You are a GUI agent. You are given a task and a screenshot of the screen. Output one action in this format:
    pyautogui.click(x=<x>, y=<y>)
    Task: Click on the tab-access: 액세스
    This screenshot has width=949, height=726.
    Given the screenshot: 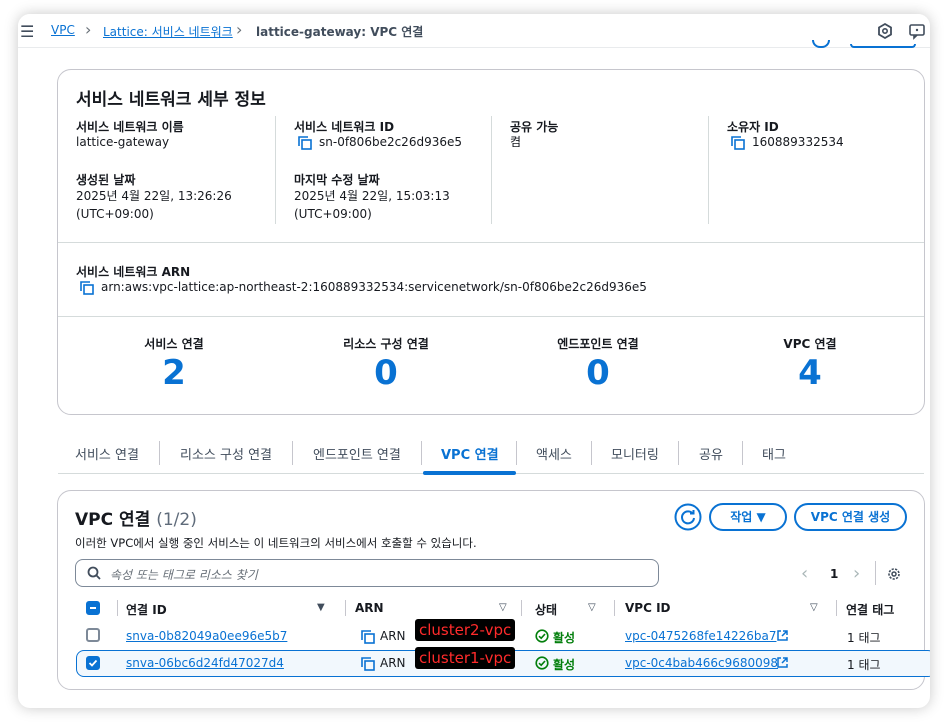 What is the action you would take?
    pyautogui.click(x=554, y=453)
    